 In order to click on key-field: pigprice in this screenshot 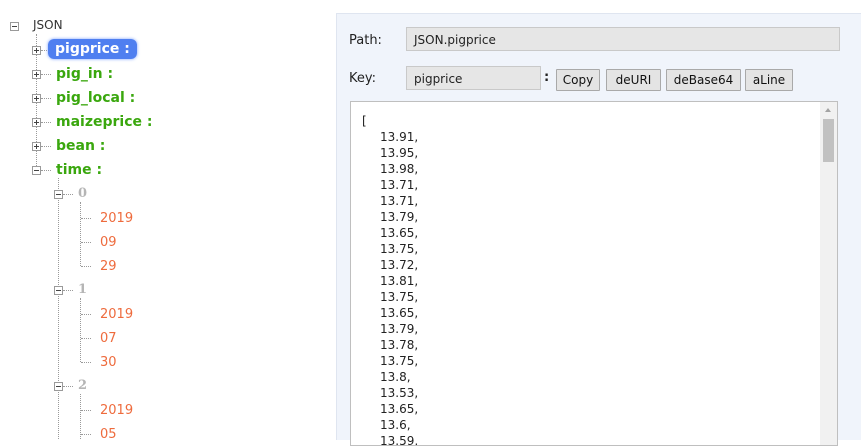, I will do `click(473, 78)`.